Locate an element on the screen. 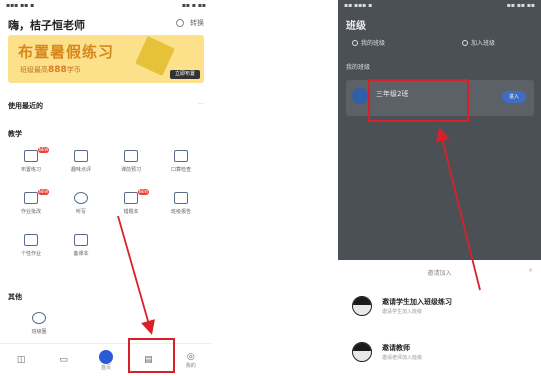  nav-profile: ◎ 我的 is located at coordinates (191, 360).